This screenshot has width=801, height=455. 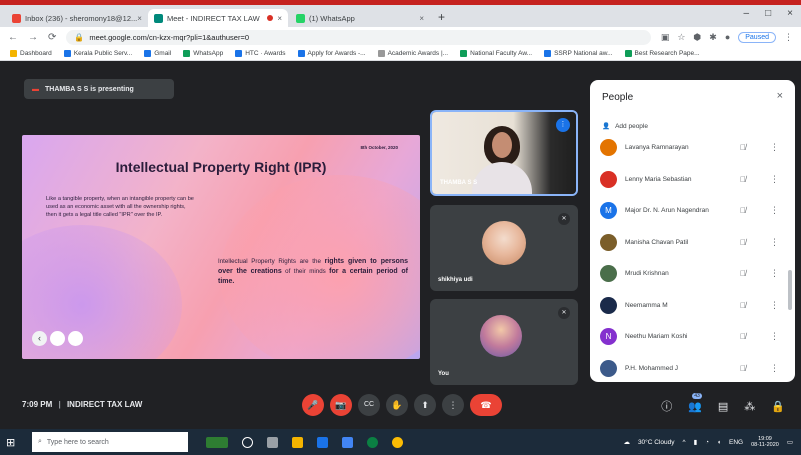 I want to click on end-call-button: ☎, so click(x=486, y=405).